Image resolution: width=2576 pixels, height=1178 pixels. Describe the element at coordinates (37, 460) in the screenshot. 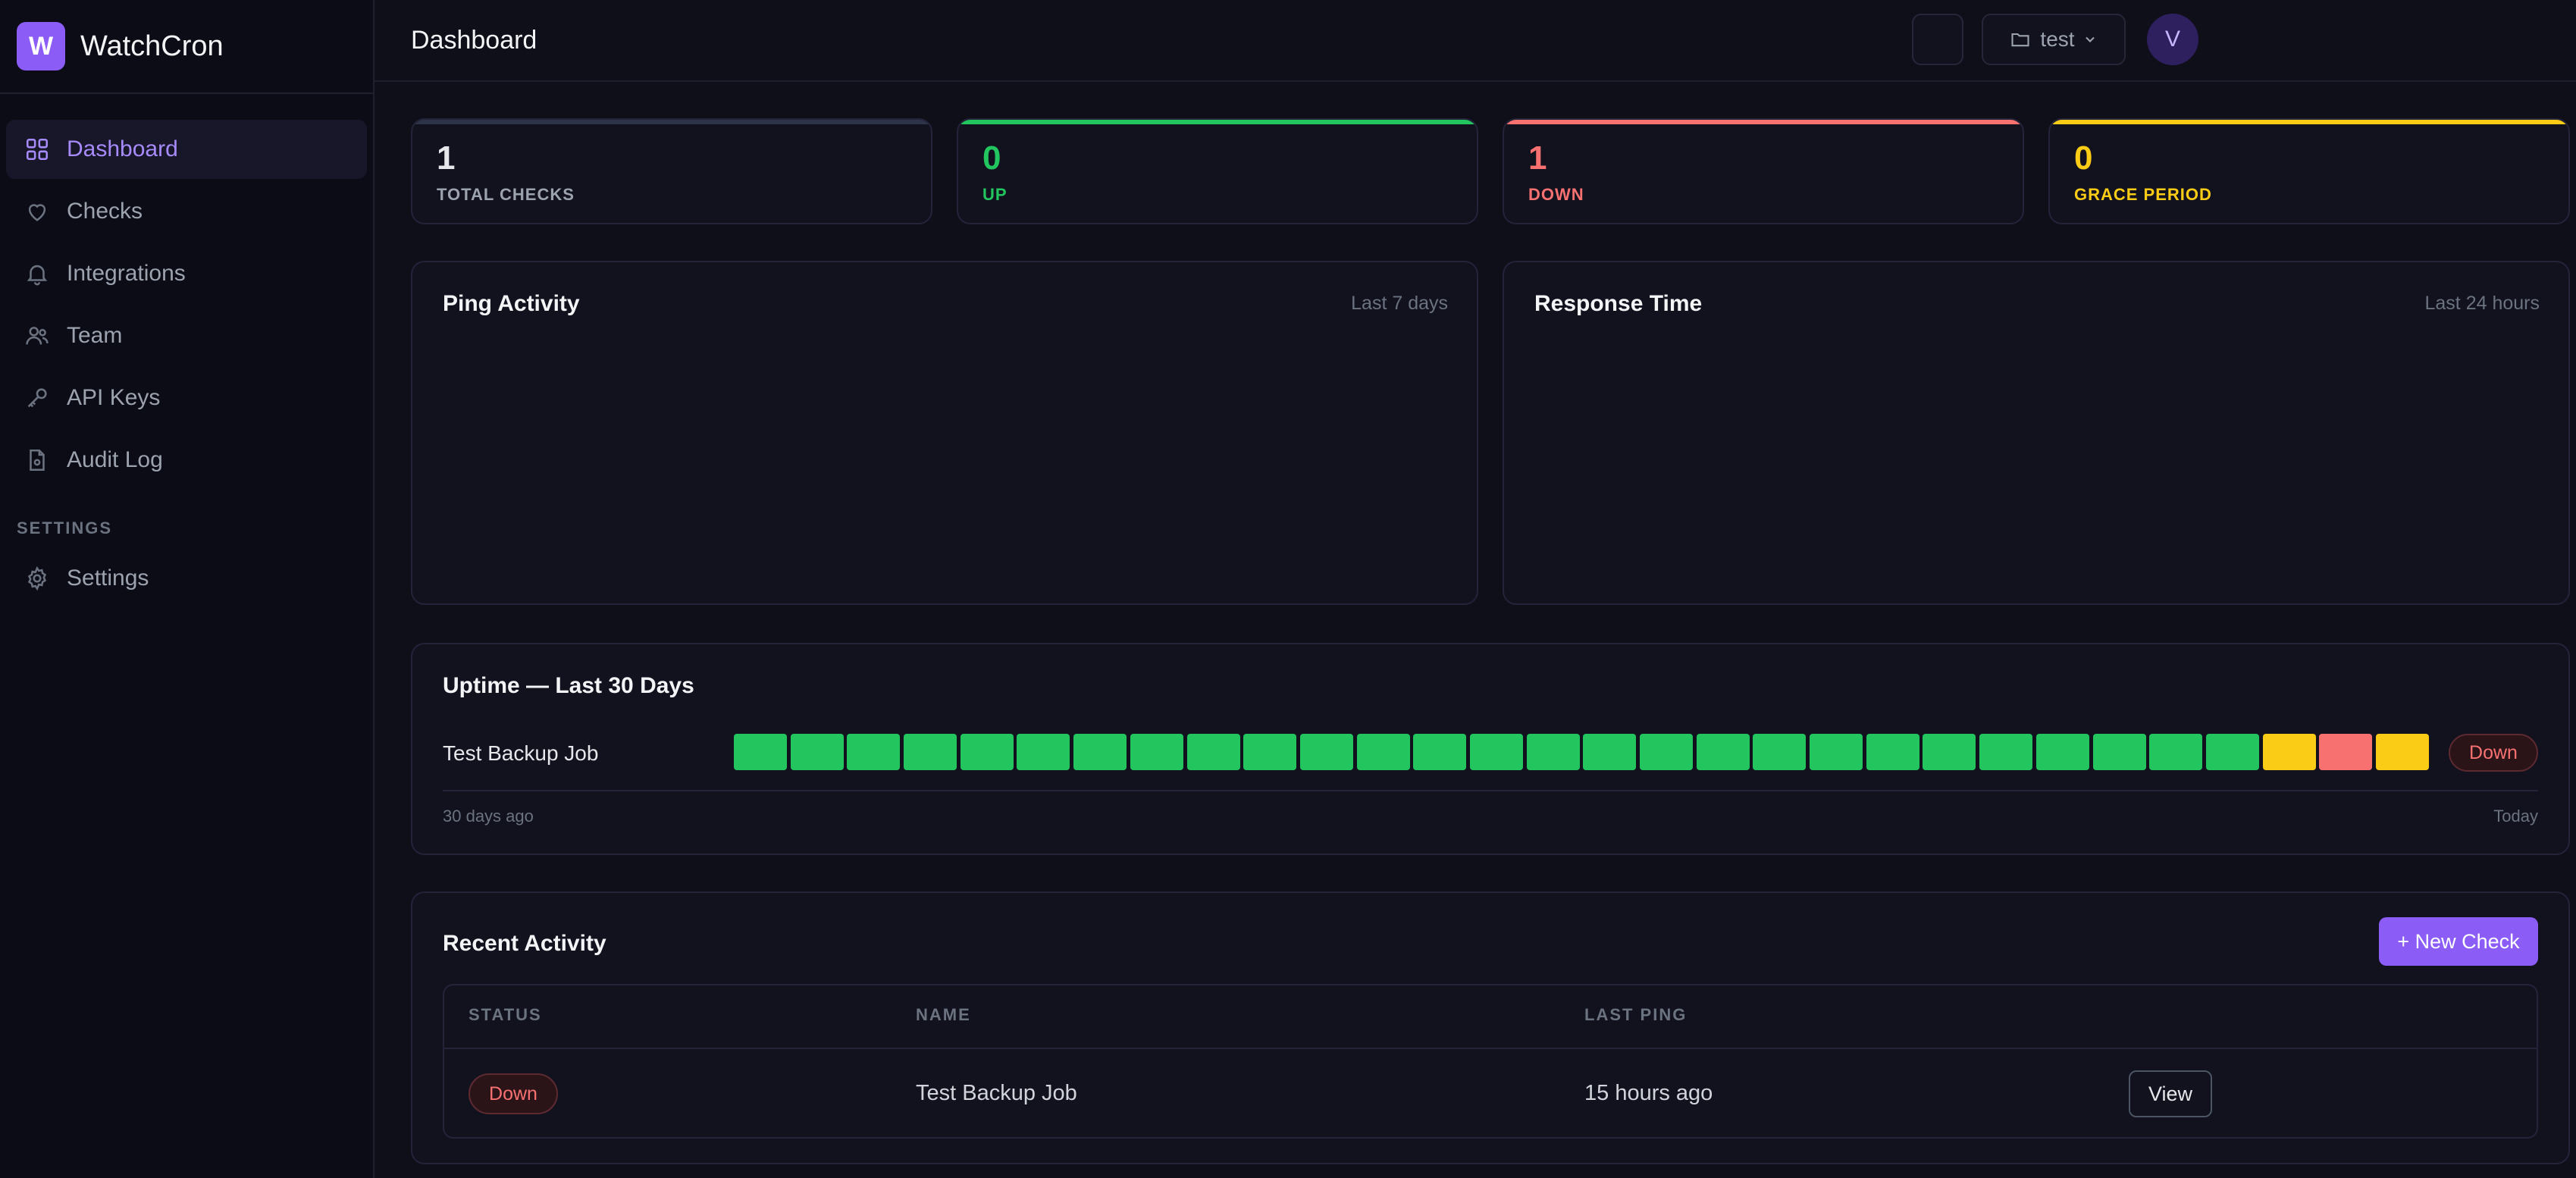

I see `file-icon` at that location.